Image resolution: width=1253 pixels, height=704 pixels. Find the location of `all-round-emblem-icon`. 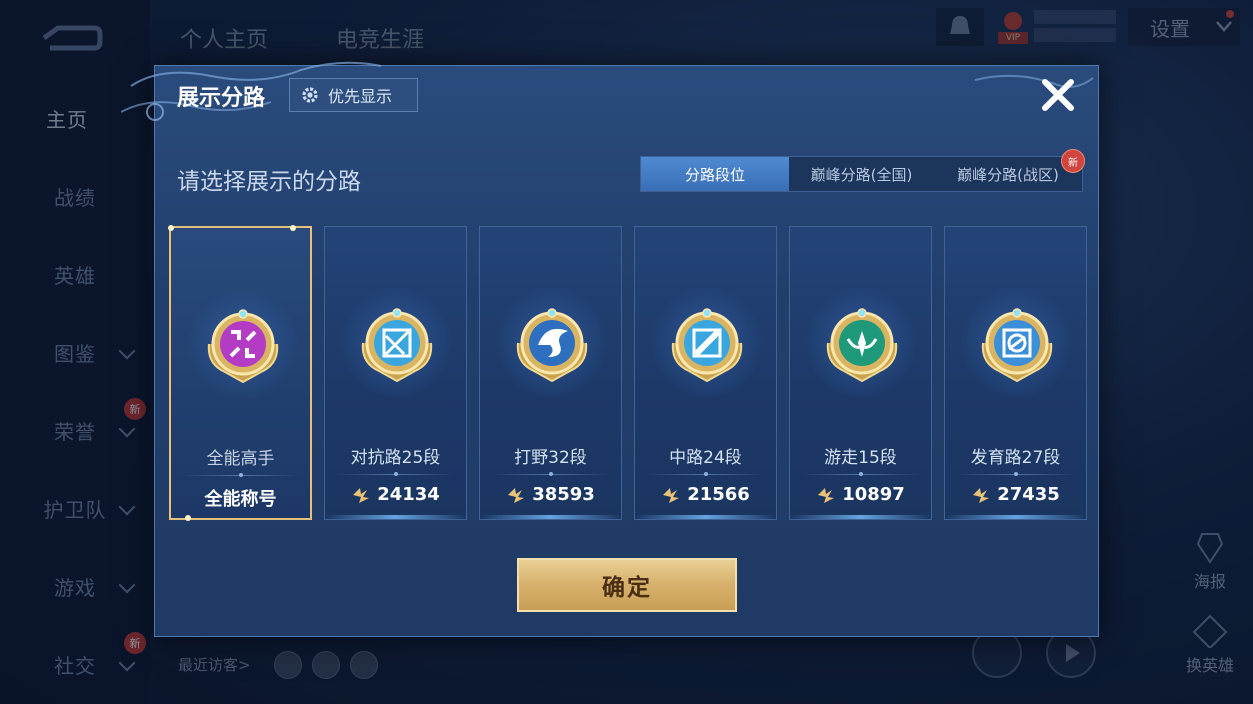

all-round-emblem-icon is located at coordinates (242, 343).